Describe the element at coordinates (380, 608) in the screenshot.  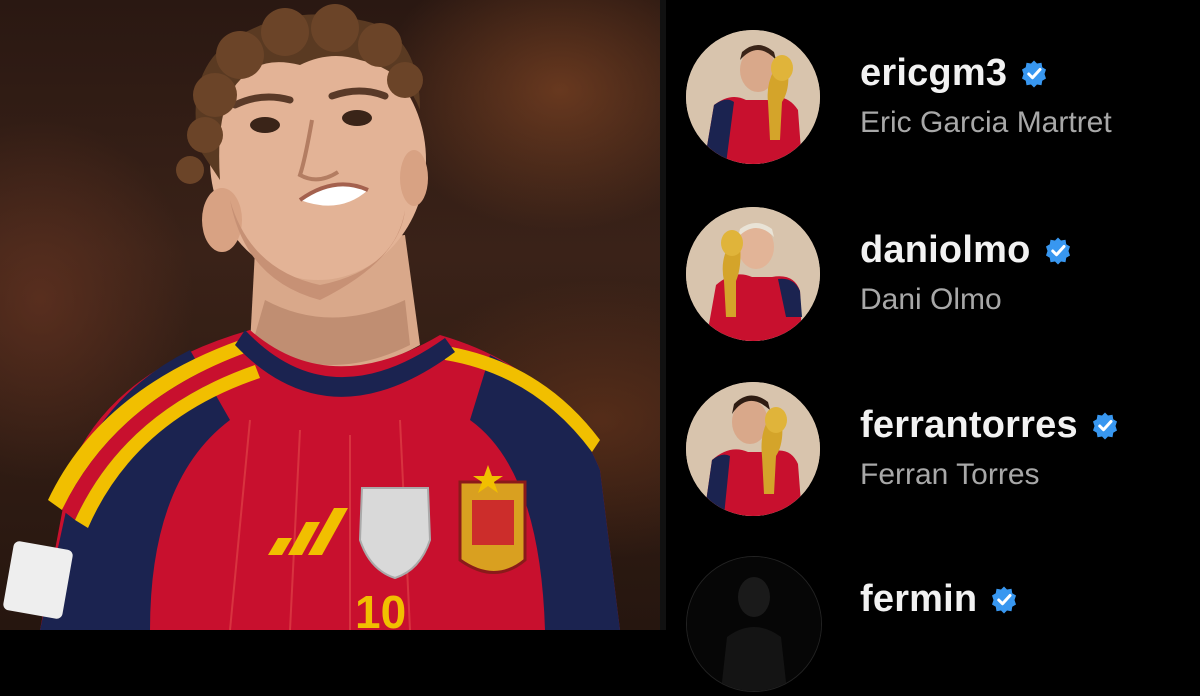
I see `svg-text: 10` at that location.